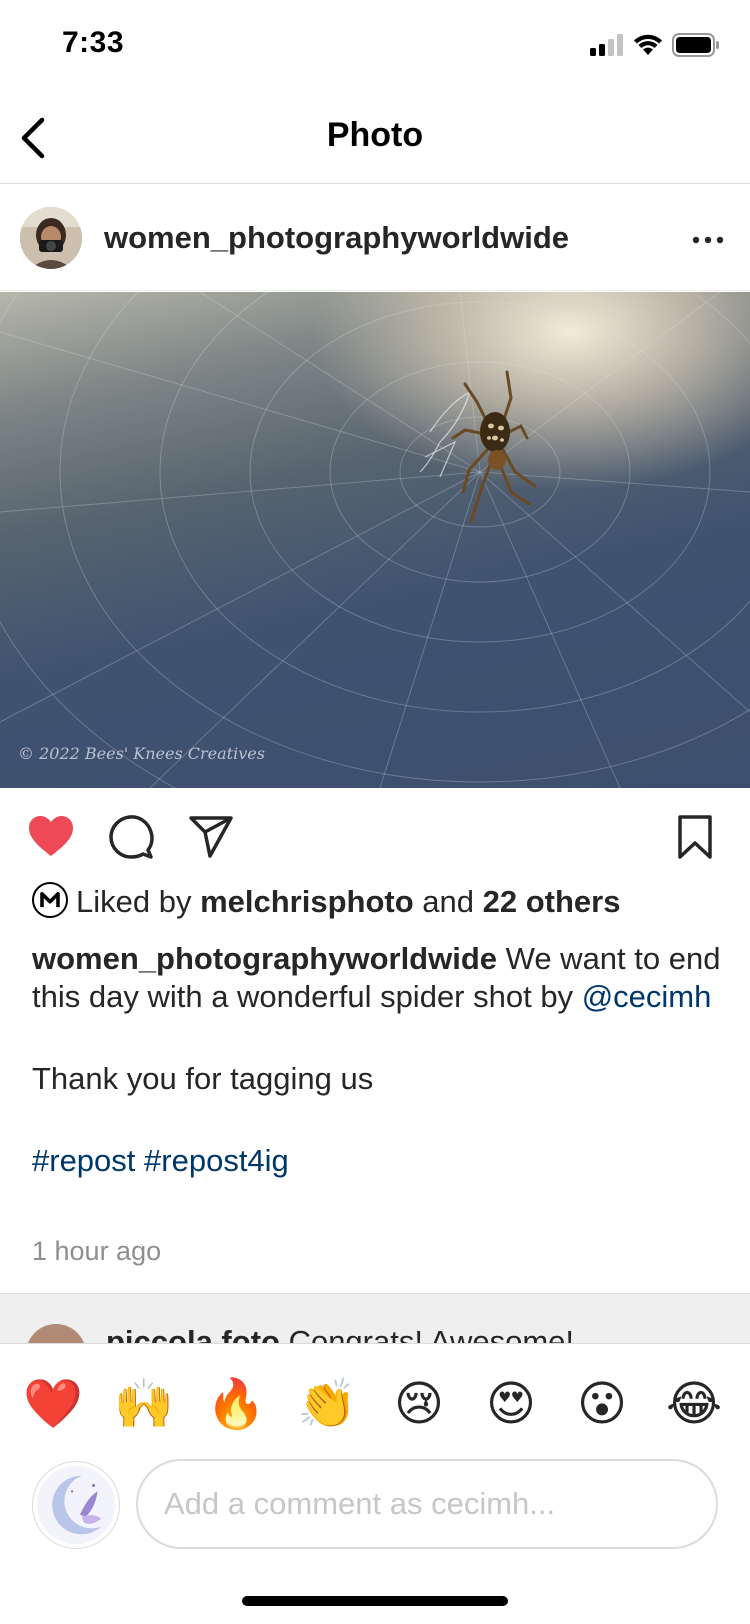  What do you see at coordinates (144, 1404) in the screenshot?
I see `emoji-raising-hands-button: 🙌` at bounding box center [144, 1404].